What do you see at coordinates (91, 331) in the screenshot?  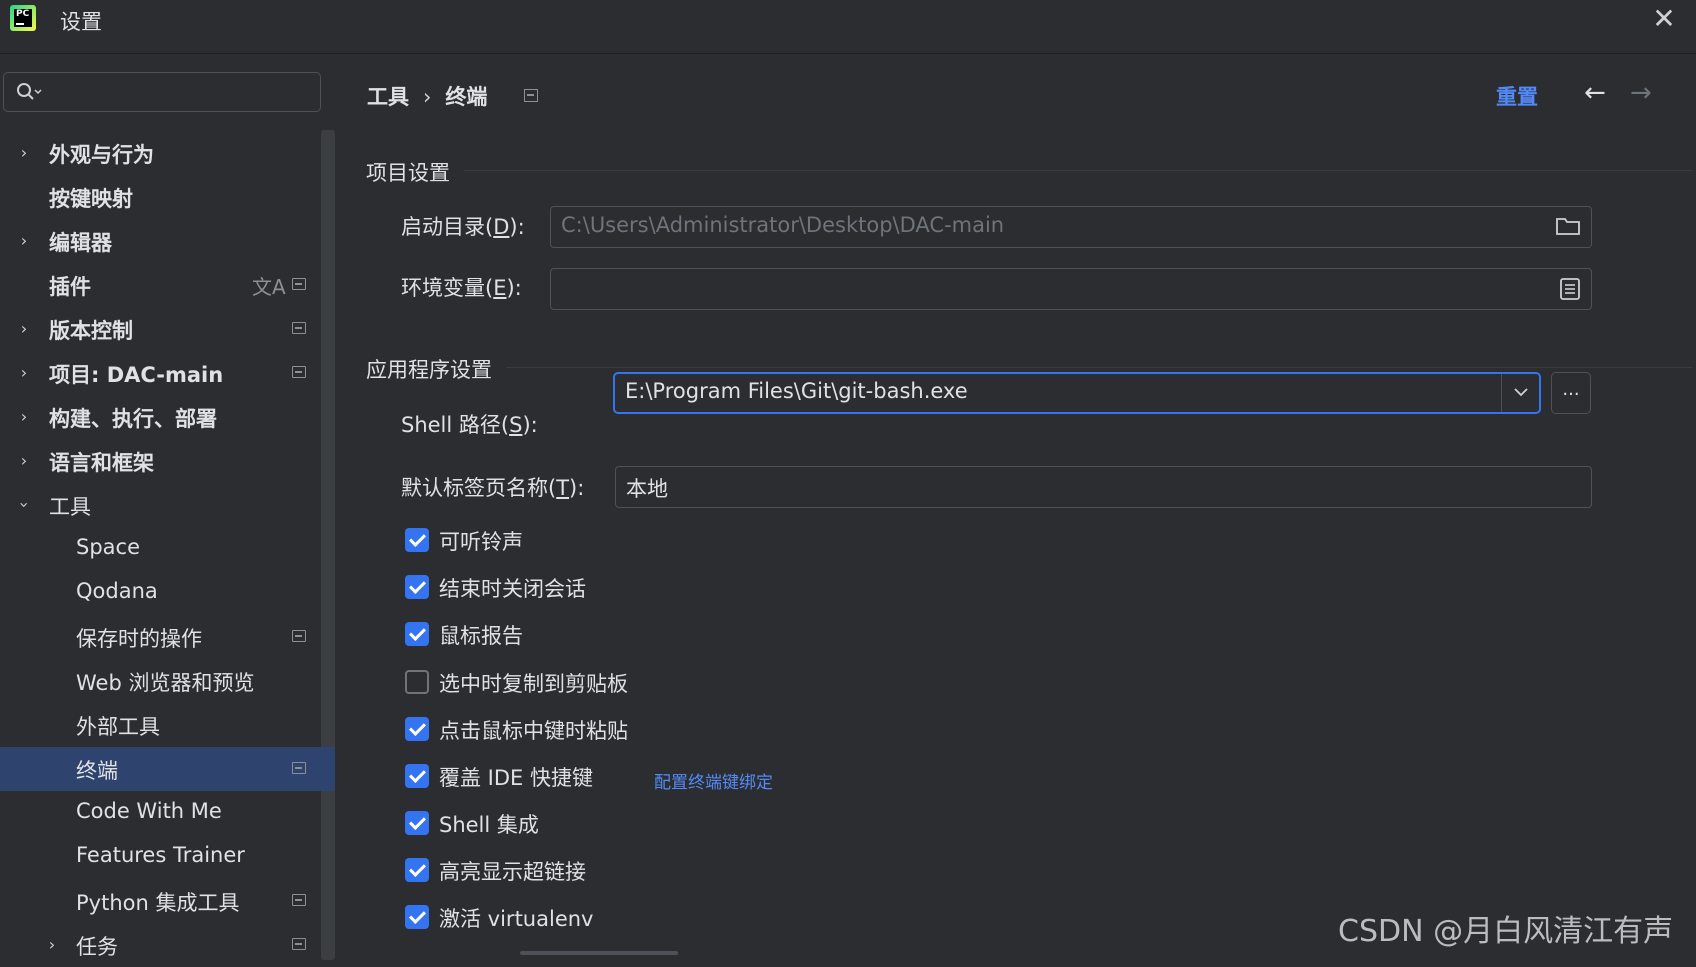 I see `tree-item-label: 版本控制` at bounding box center [91, 331].